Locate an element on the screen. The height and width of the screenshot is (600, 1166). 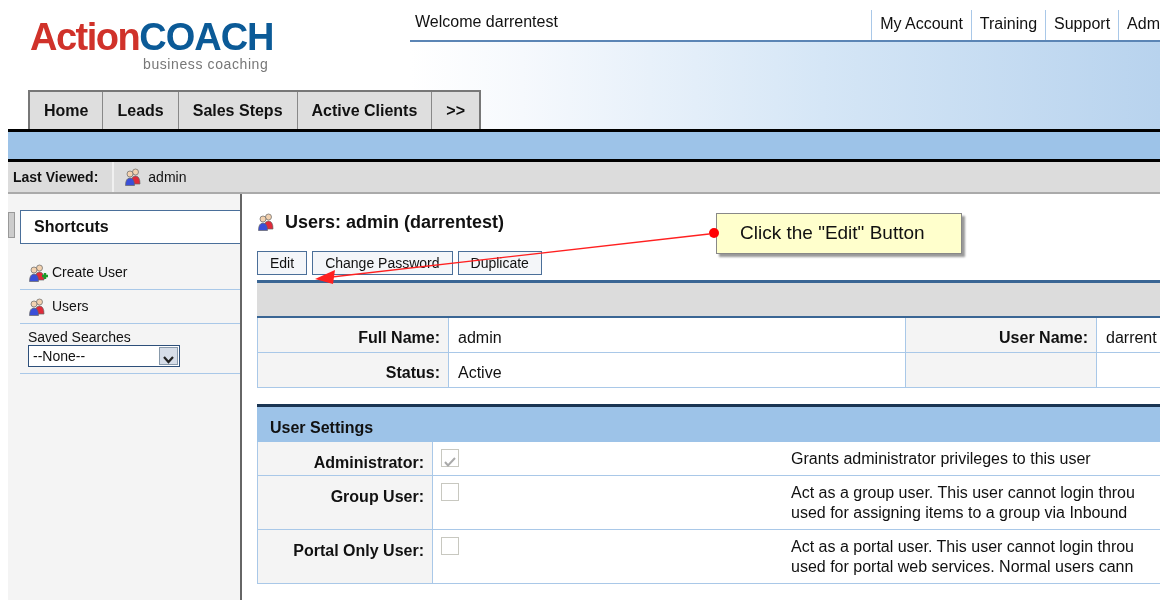
field-label: User Name: is located at coordinates (1001, 335).